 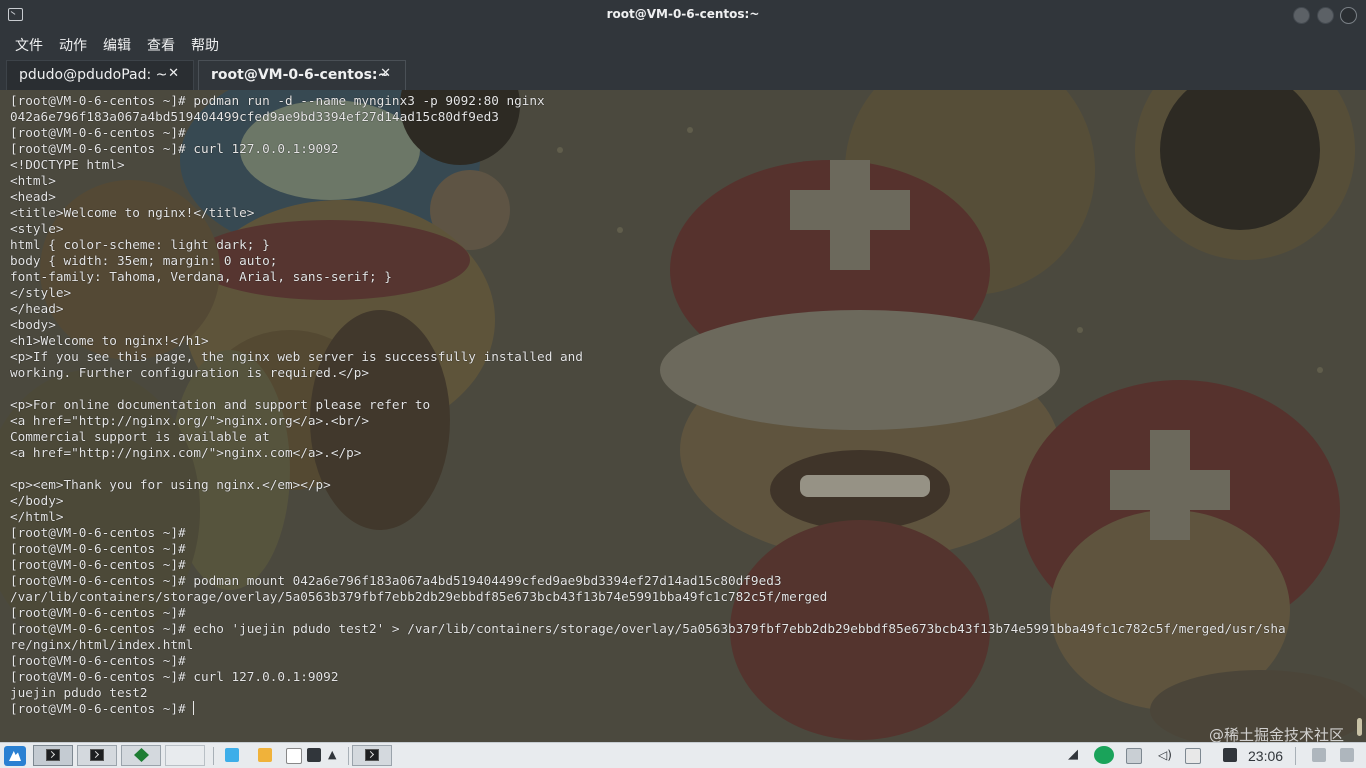 I want to click on terminal-line: </body>, so click(x=37, y=500).